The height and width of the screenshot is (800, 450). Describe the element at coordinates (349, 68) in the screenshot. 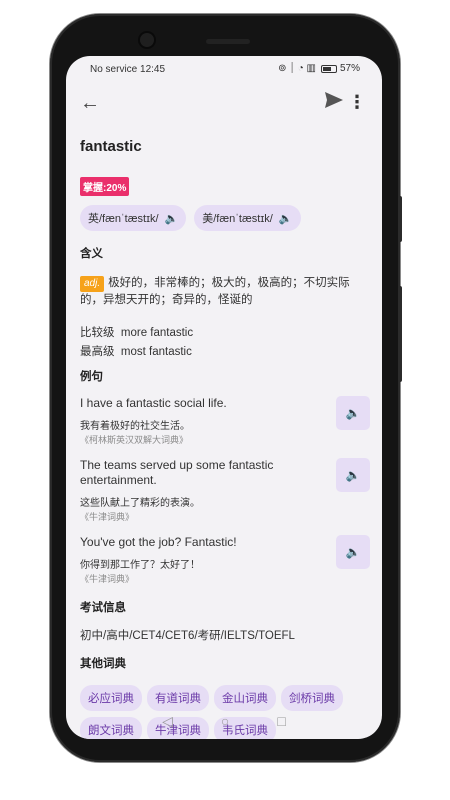

I see `battery-percent: 57%` at that location.